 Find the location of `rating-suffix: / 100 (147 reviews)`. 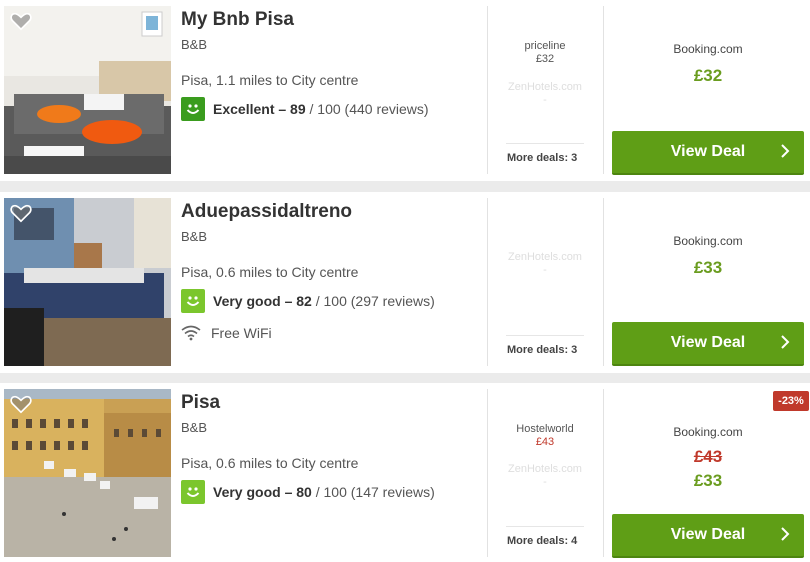

rating-suffix: / 100 (147 reviews) is located at coordinates (373, 492).